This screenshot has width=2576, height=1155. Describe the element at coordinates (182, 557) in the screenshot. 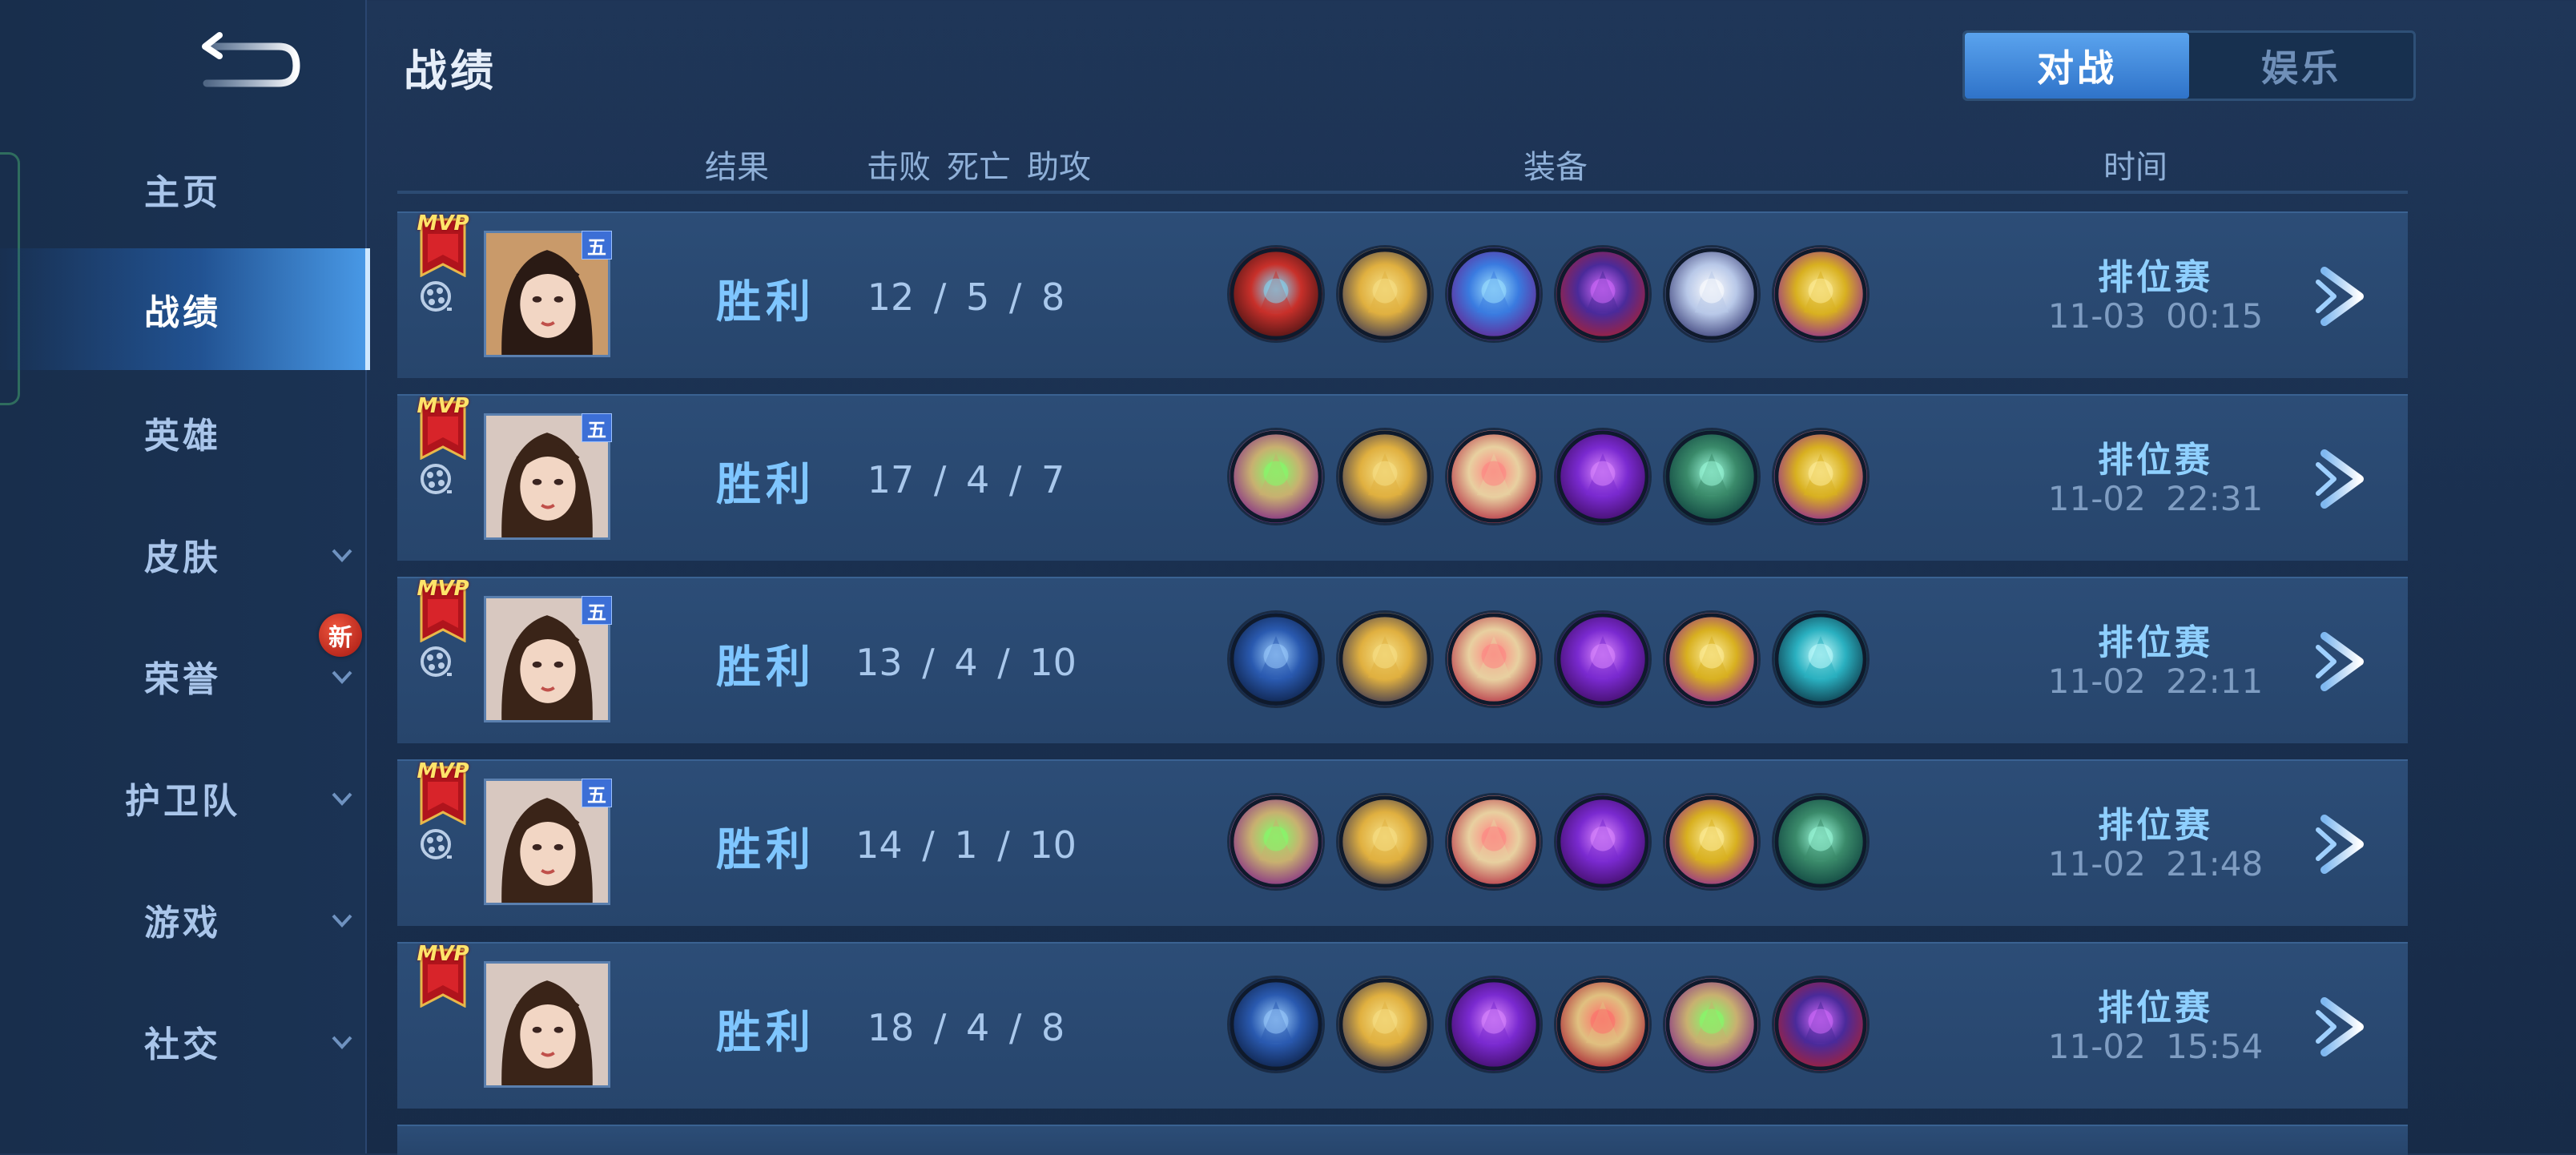

I see `sidebar-item-label: 皮肤` at that location.